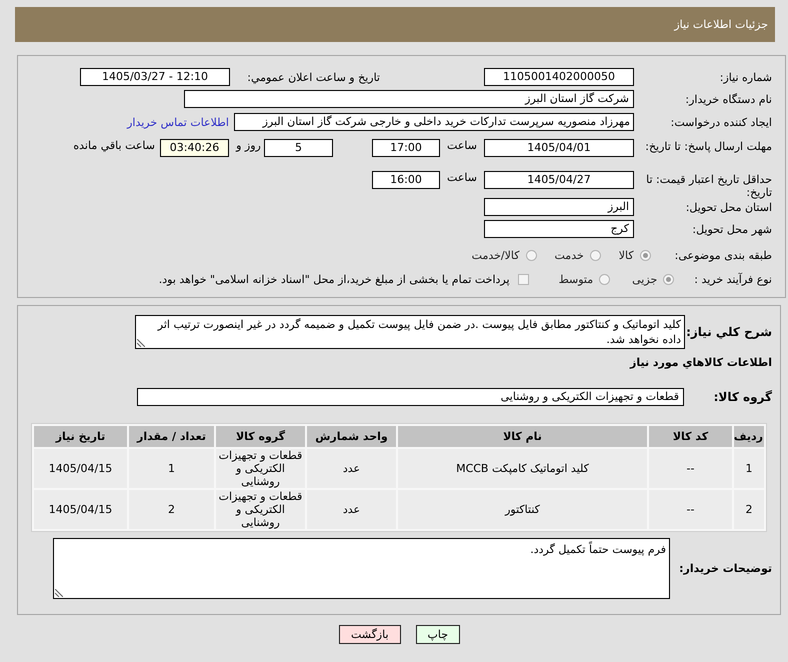 This screenshot has width=788, height=662. I want to click on deadline-time-field: 17:00, so click(406, 148).